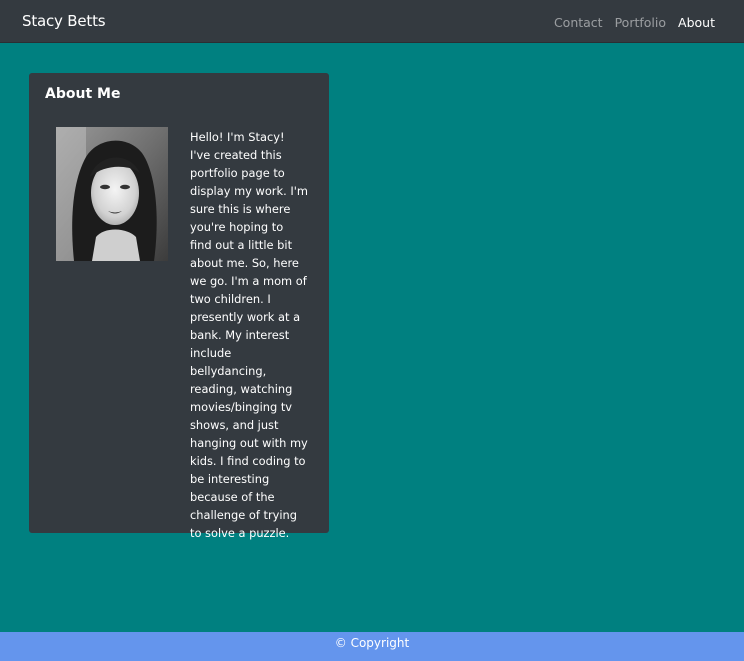  I want to click on nav-link-about: About, so click(696, 22).